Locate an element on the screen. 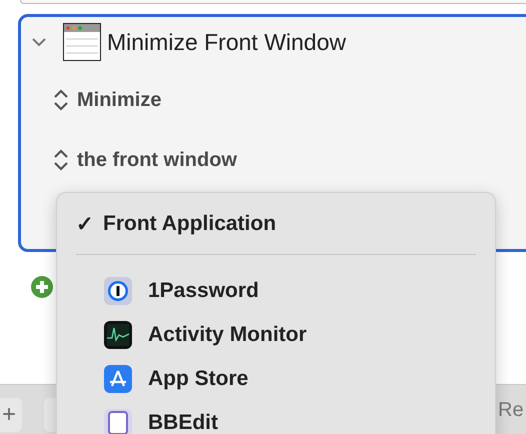 The image size is (526, 434). add-button: + is located at coordinates (11, 415).